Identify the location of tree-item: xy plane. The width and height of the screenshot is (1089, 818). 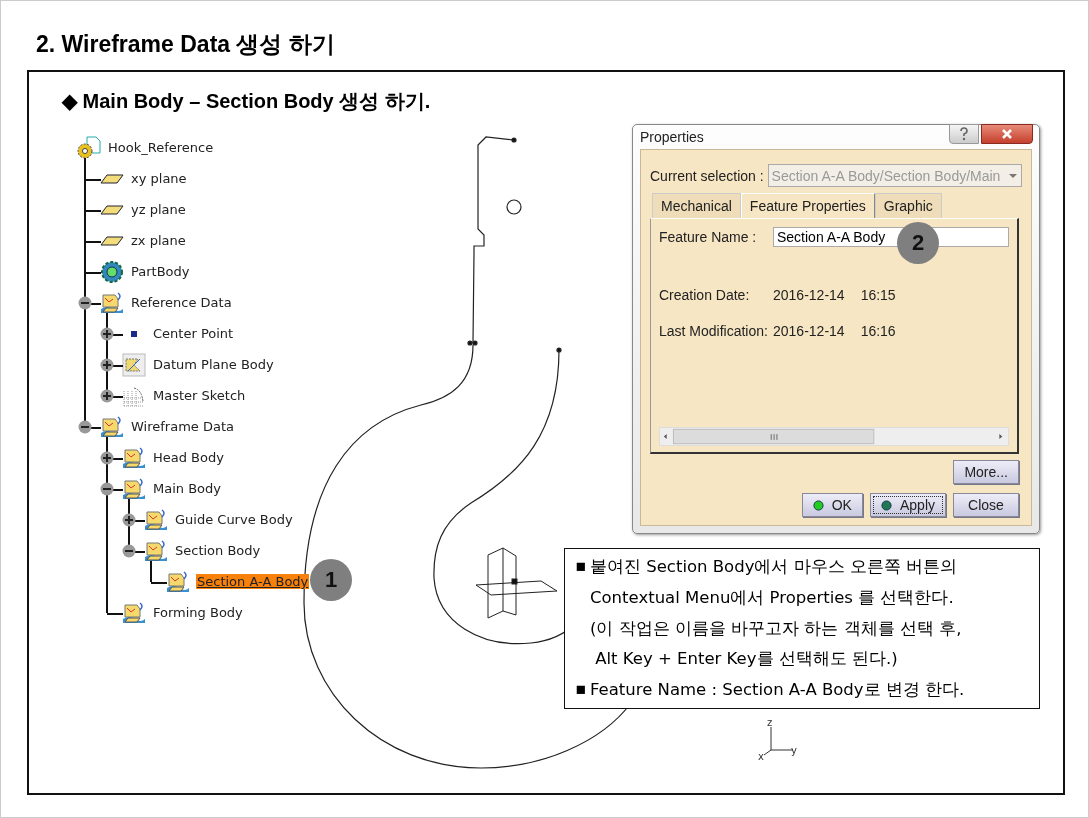
(159, 178).